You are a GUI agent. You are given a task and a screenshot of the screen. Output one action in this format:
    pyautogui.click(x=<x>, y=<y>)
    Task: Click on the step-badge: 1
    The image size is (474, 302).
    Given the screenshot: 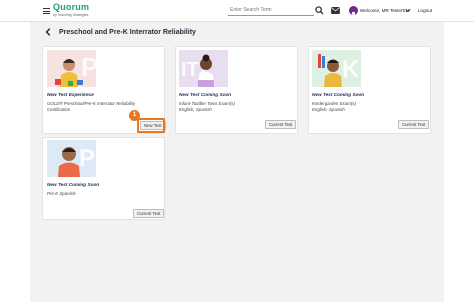 What is the action you would take?
    pyautogui.click(x=134, y=115)
    